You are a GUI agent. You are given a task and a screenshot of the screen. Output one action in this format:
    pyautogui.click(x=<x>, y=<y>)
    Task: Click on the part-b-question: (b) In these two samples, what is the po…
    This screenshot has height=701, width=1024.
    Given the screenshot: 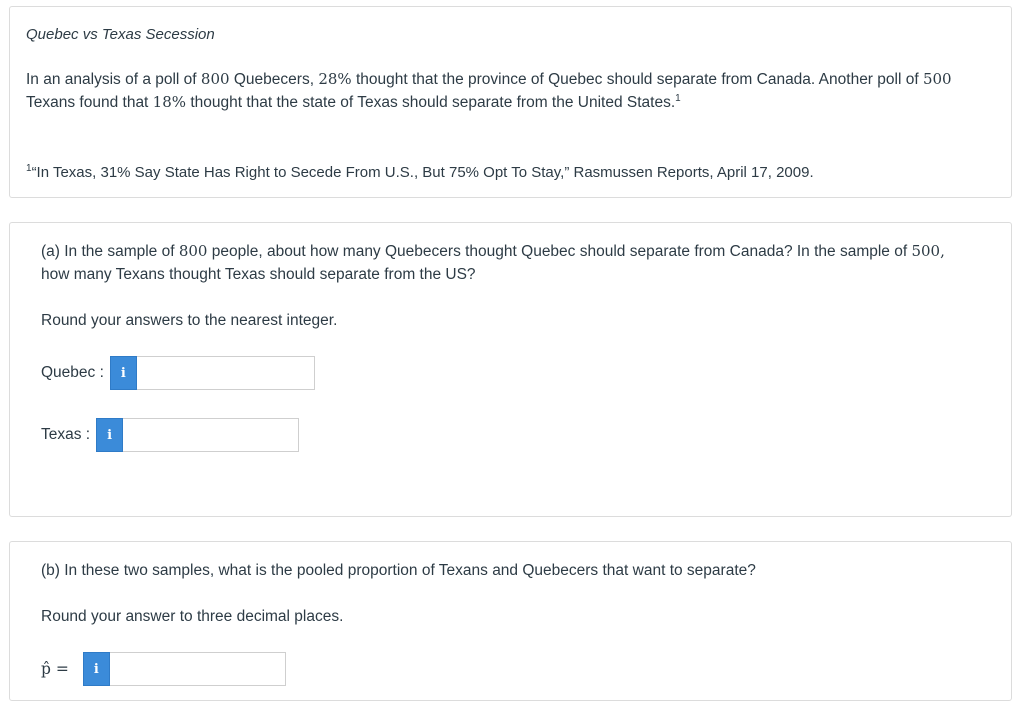 What is the action you would take?
    pyautogui.click(x=398, y=570)
    